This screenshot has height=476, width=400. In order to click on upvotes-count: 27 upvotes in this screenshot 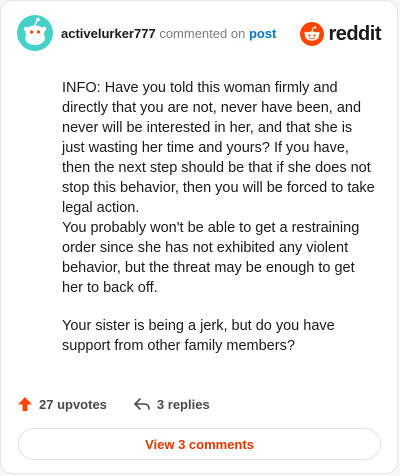, I will do `click(73, 404)`.